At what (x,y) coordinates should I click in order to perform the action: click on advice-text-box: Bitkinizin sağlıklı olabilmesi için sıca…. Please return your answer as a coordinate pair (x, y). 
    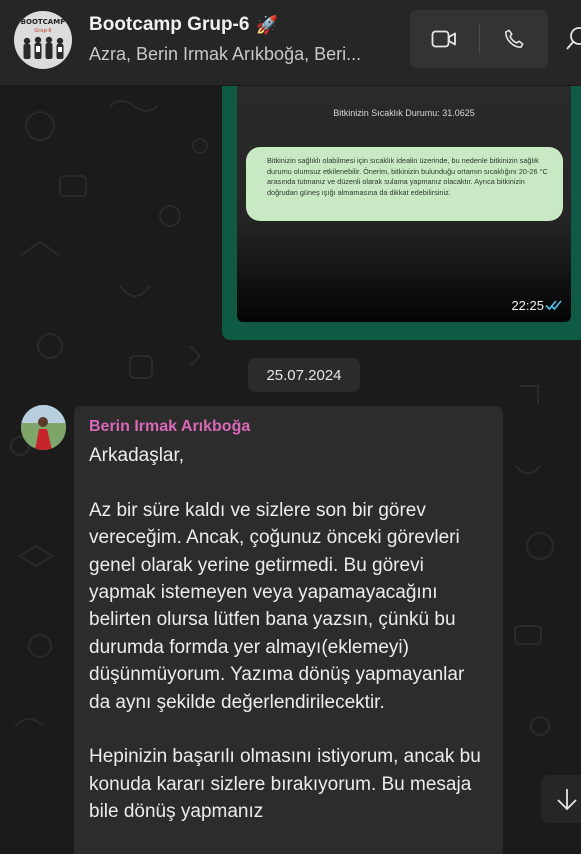
    Looking at the image, I should click on (404, 184).